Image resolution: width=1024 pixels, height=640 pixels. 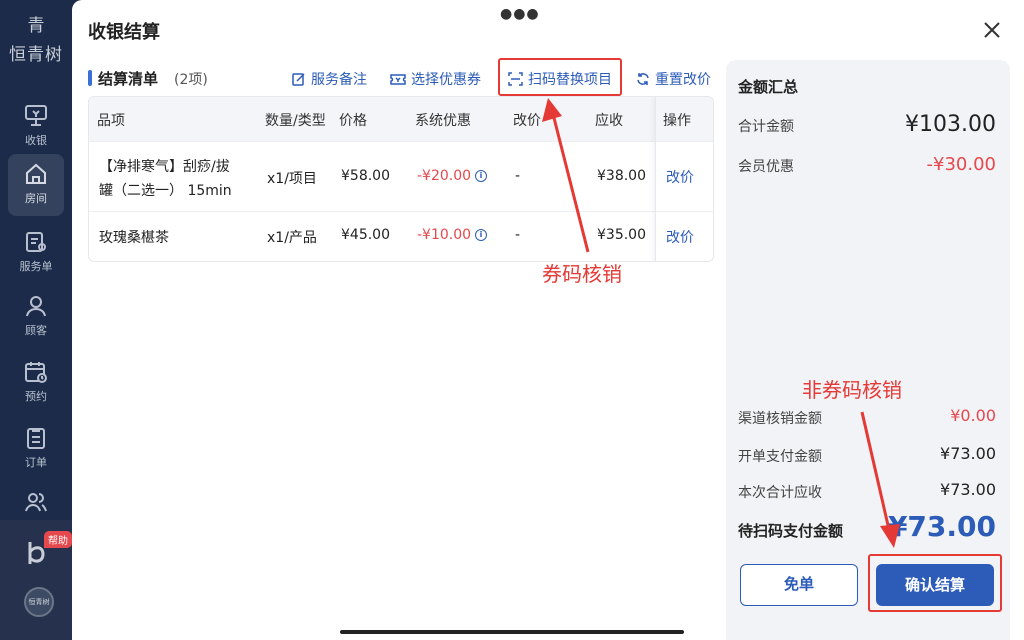 What do you see at coordinates (36, 396) in the screenshot?
I see `sidebar-item-label: 预约` at bounding box center [36, 396].